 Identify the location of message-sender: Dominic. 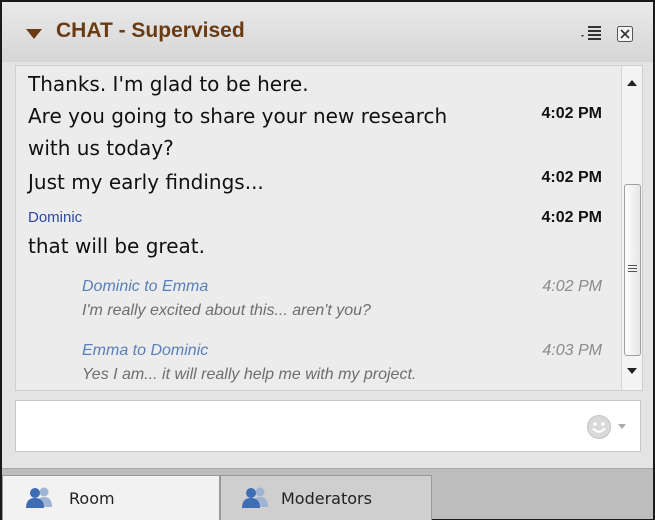
(55, 217).